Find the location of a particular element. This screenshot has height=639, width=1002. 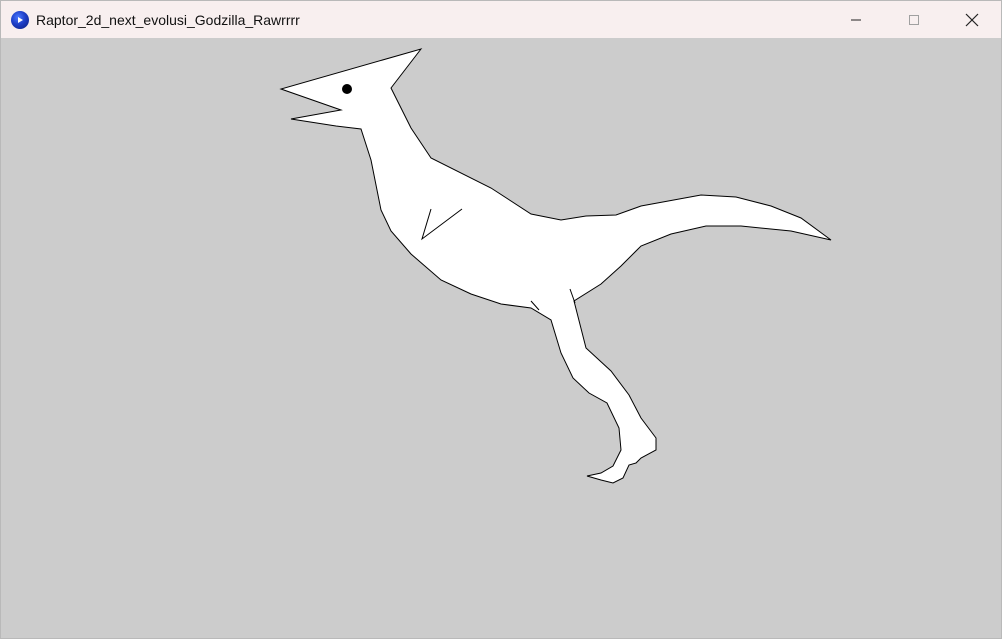

minimize-icon is located at coordinates (856, 19).